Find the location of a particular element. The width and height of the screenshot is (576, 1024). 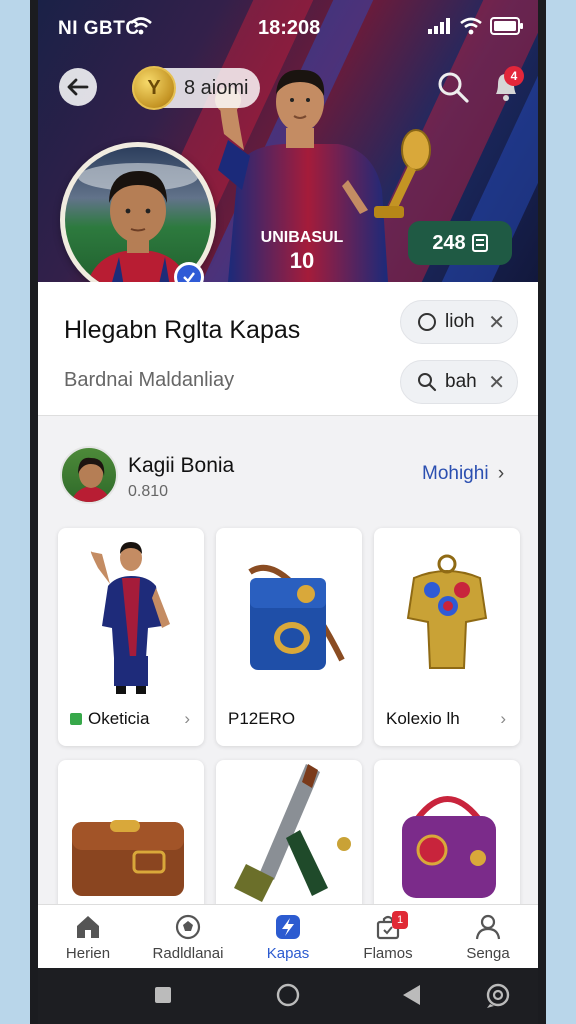

coin-icon: Y is located at coordinates (154, 88).